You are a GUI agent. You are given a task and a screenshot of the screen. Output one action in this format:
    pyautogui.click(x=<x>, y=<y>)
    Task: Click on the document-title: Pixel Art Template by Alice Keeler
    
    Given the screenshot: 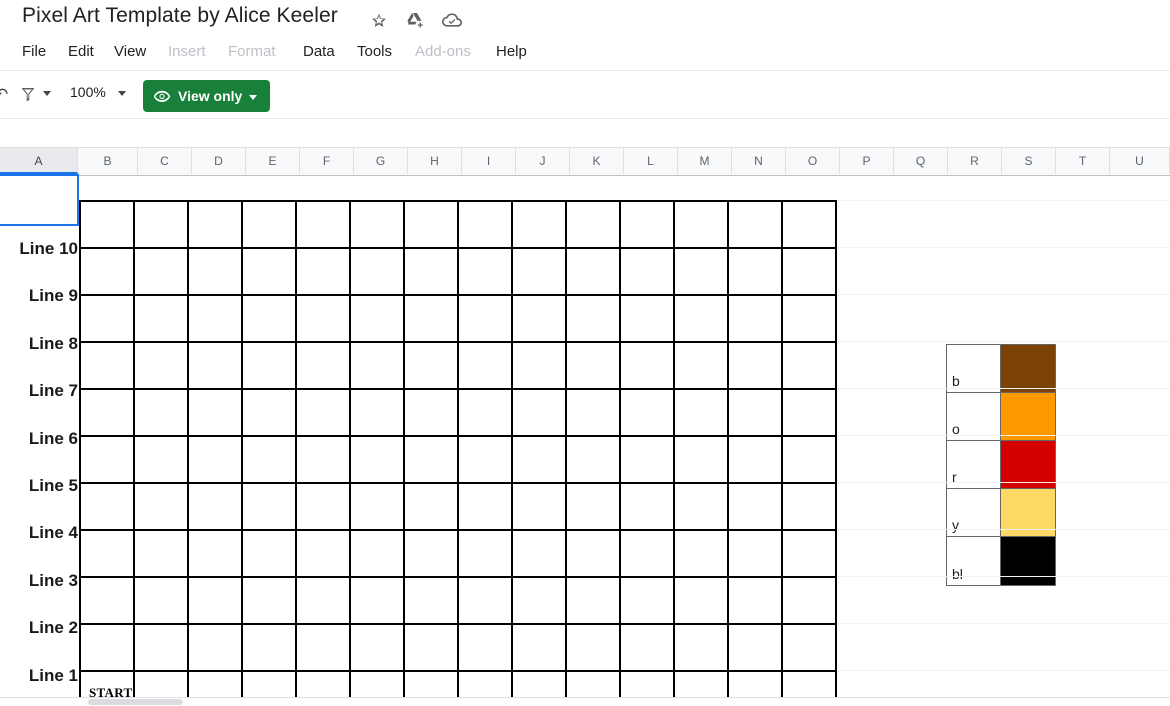 What is the action you would take?
    pyautogui.click(x=180, y=16)
    